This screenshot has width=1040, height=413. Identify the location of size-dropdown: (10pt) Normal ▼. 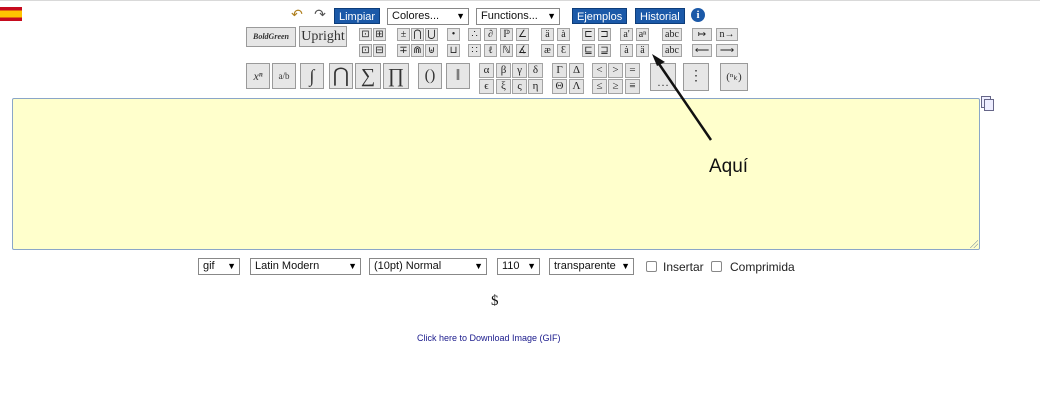
(428, 266).